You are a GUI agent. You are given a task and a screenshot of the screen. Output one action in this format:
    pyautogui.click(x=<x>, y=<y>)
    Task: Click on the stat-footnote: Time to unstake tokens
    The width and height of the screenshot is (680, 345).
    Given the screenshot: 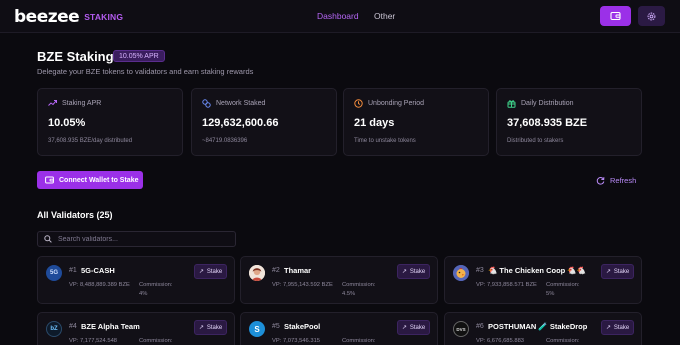 What is the action you would take?
    pyautogui.click(x=385, y=141)
    